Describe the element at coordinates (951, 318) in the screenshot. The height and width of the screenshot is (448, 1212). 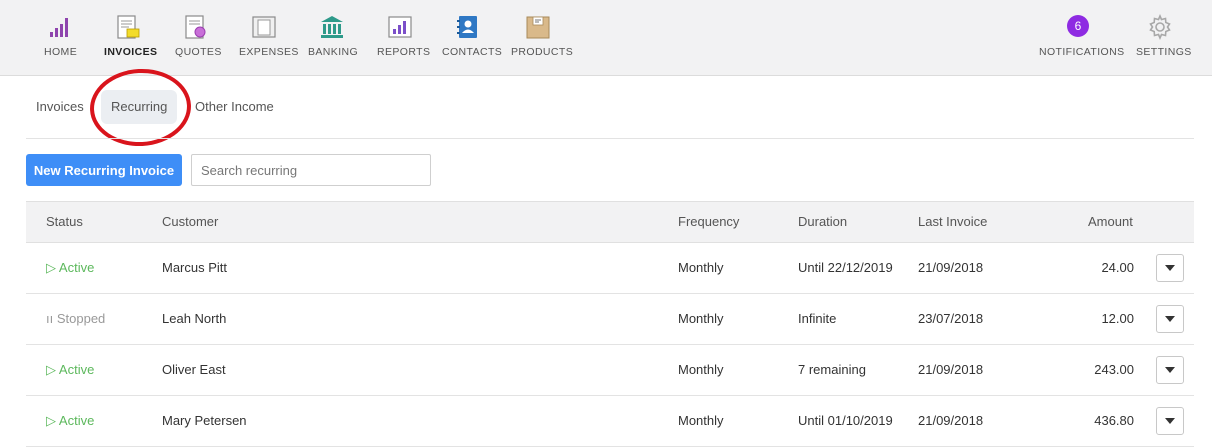
I see `last-invoice-cell: 23/07/2018` at that location.